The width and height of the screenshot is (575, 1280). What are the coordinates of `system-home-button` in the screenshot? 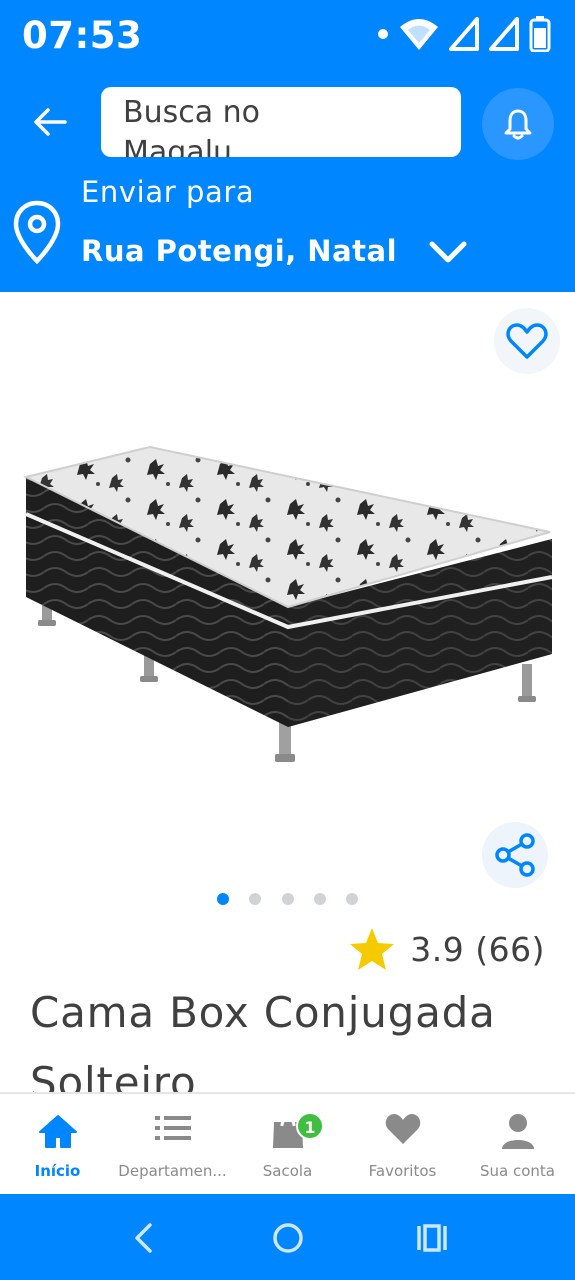 It's located at (288, 1238).